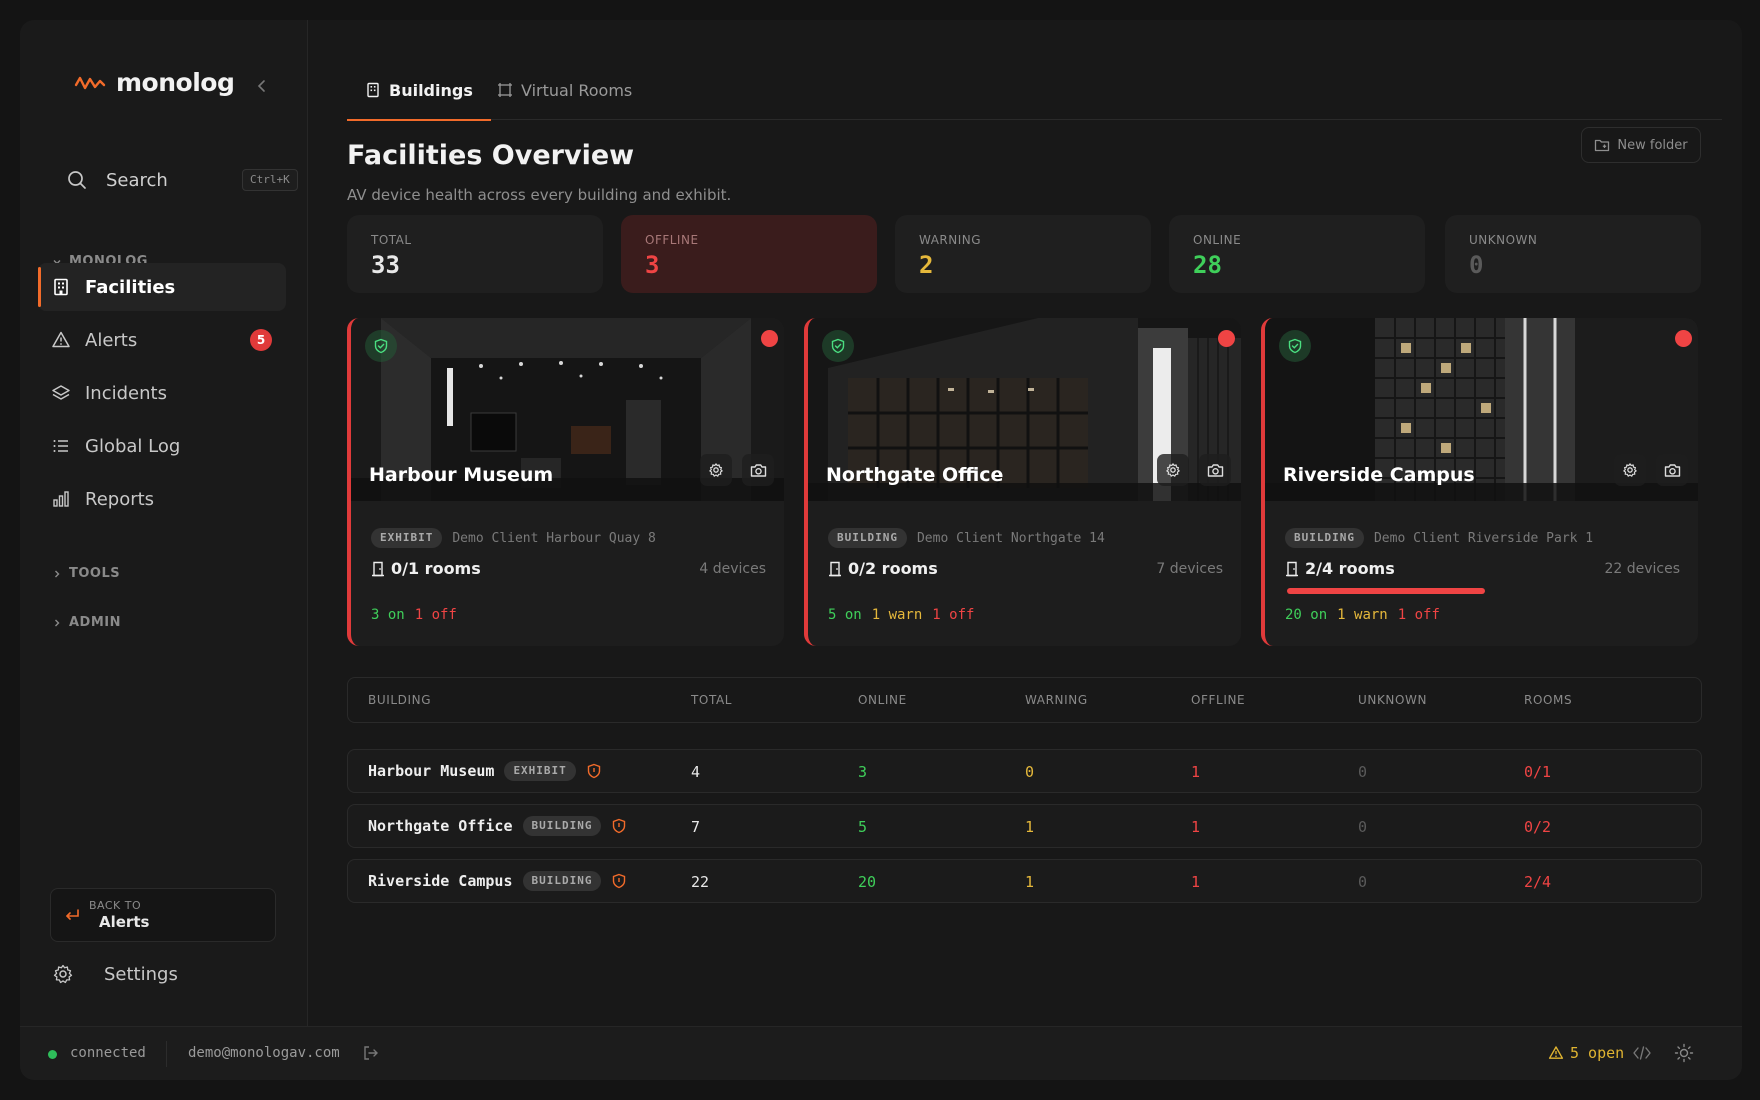 This screenshot has height=1100, width=1760. I want to click on column-header-offline: OFFLINE, so click(1218, 700).